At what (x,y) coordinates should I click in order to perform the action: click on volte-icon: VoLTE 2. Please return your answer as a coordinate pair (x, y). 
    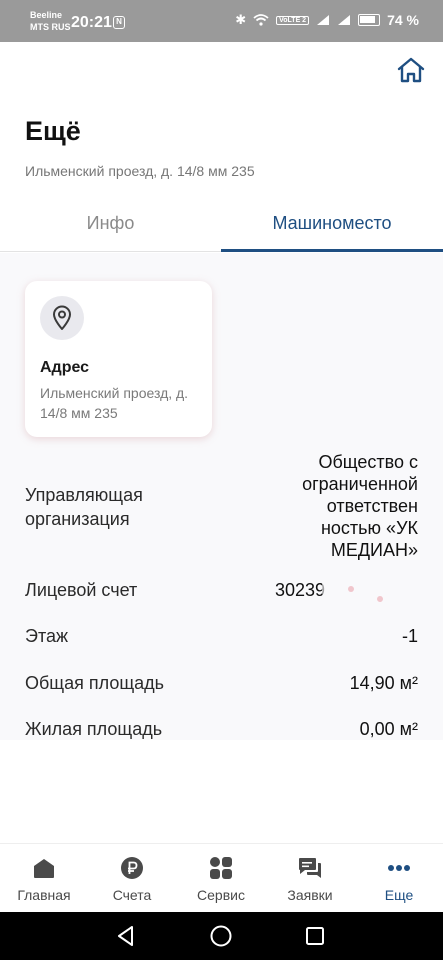
    Looking at the image, I should click on (293, 20).